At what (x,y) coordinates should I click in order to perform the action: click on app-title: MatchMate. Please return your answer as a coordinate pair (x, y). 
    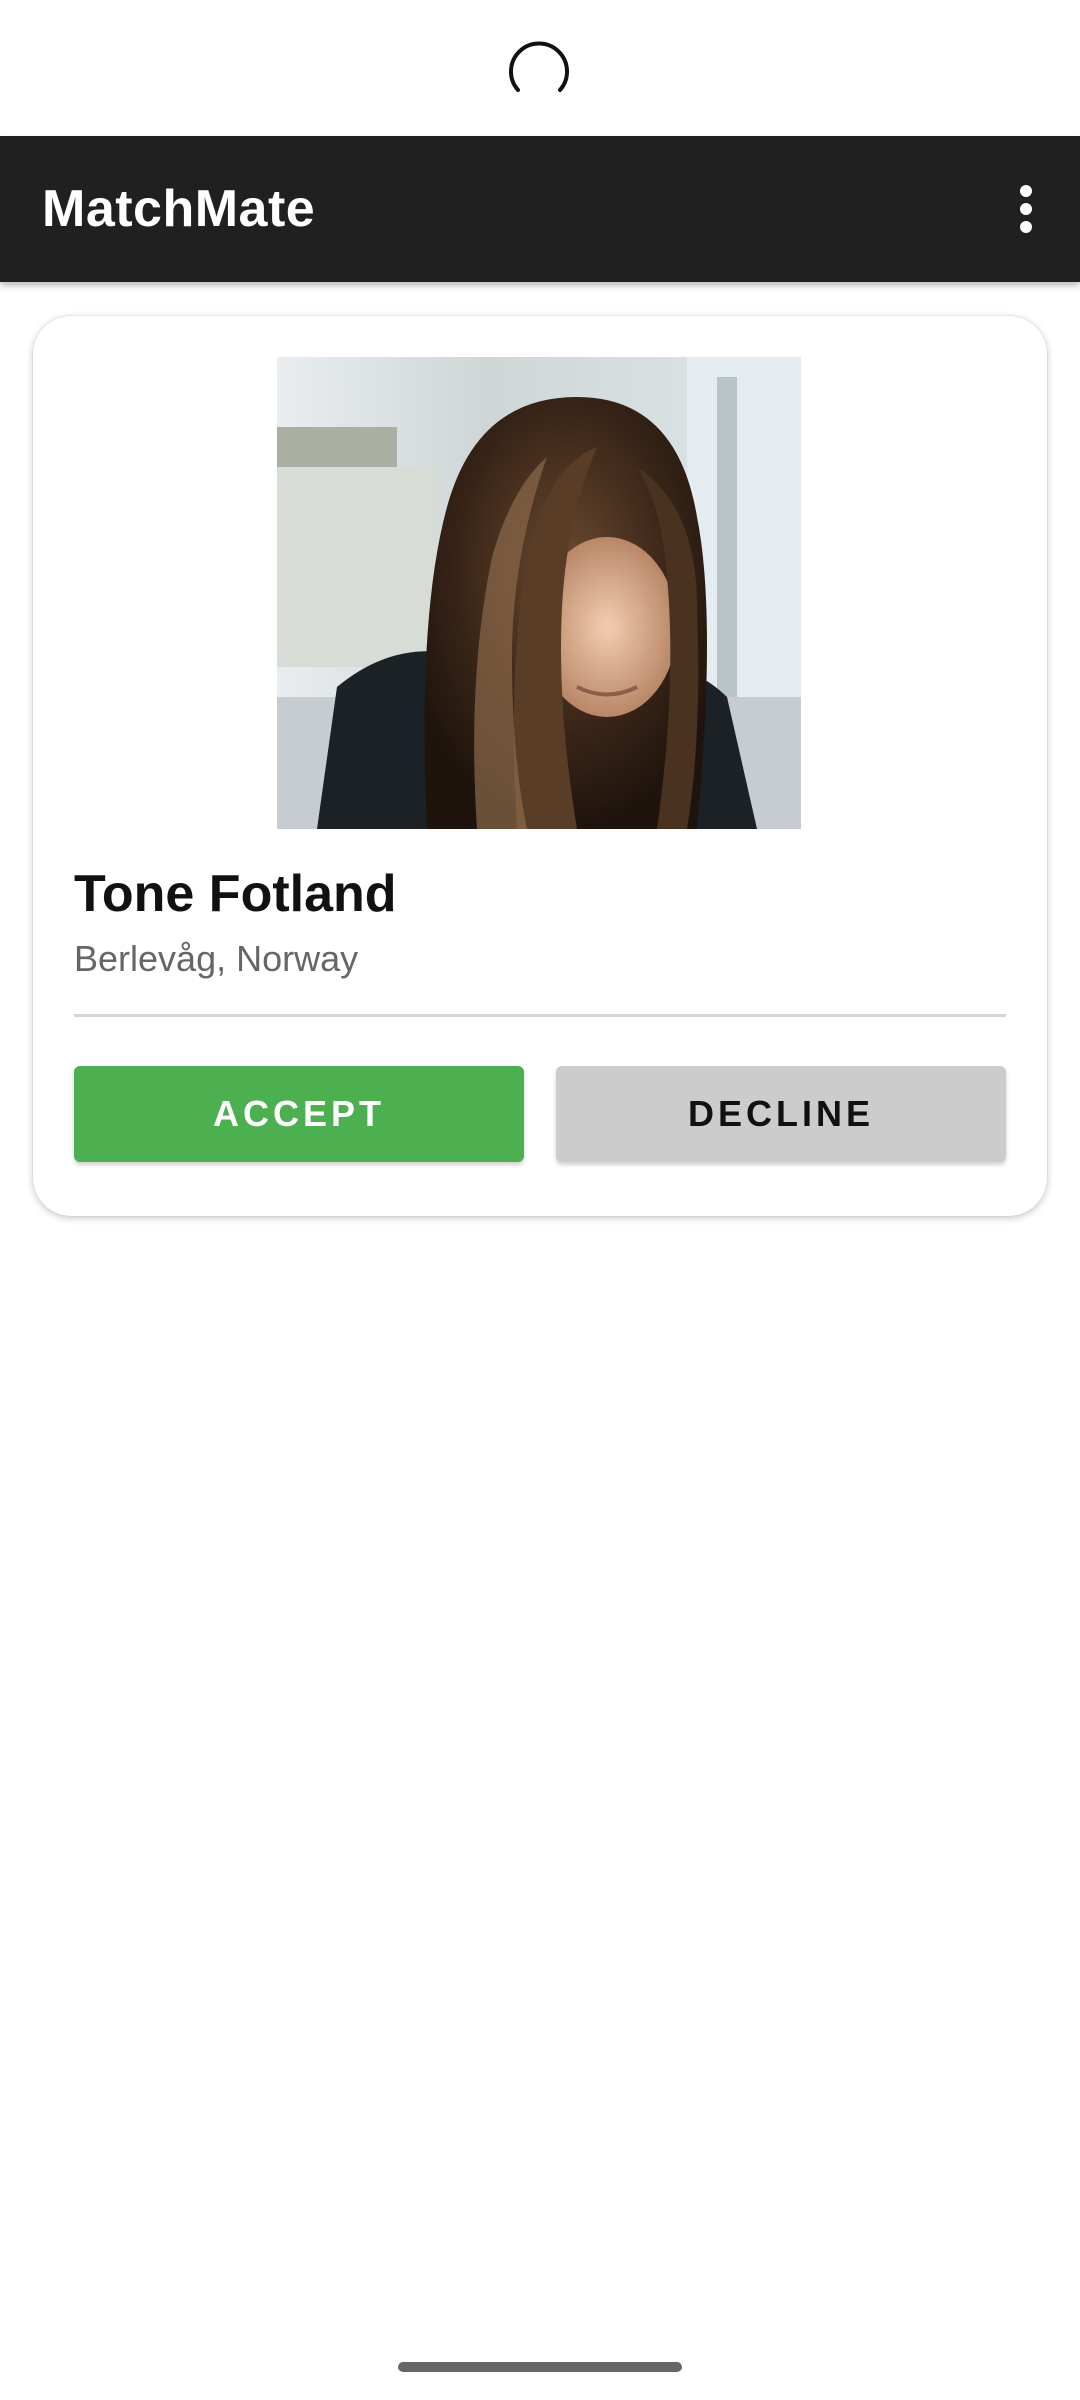
    Looking at the image, I should click on (179, 209).